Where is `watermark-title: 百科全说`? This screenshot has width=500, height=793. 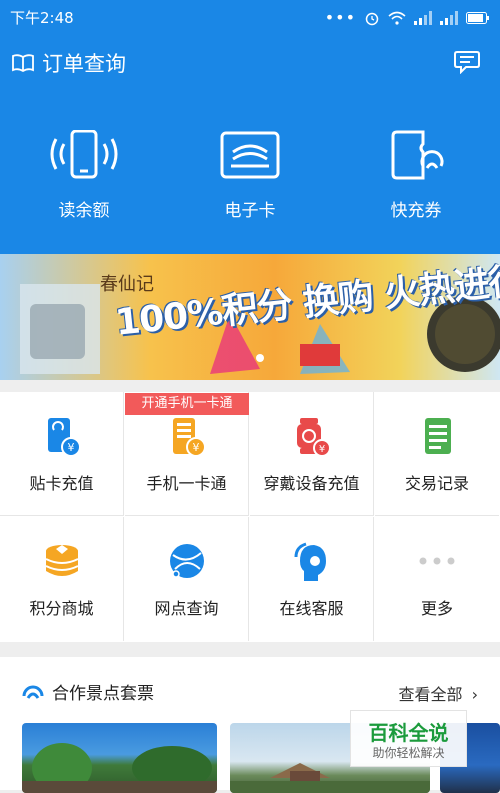
watermark-title: 百科全说 is located at coordinates (408, 733).